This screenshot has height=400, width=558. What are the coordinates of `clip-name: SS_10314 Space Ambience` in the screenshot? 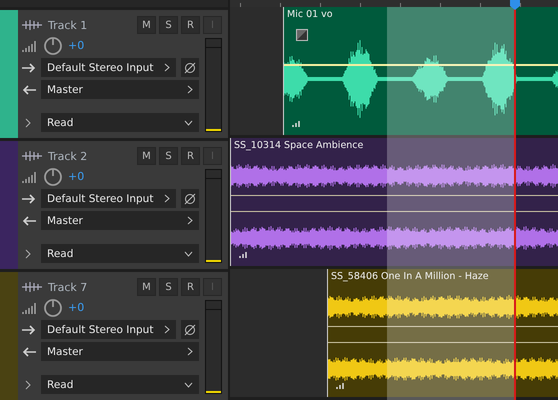 It's located at (299, 145).